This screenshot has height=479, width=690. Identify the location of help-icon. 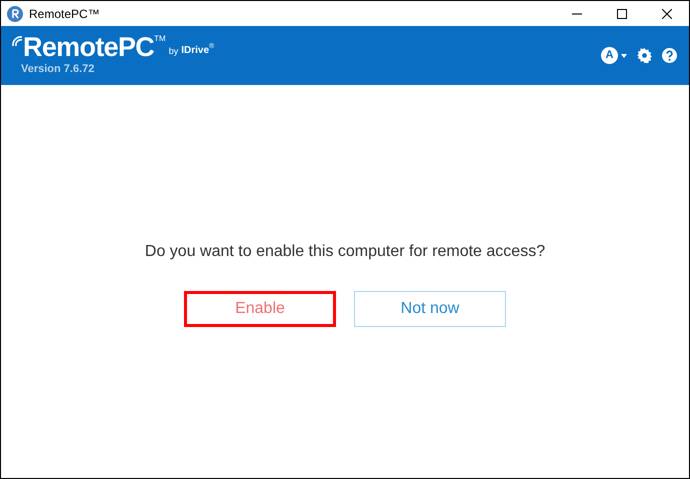
(669, 55).